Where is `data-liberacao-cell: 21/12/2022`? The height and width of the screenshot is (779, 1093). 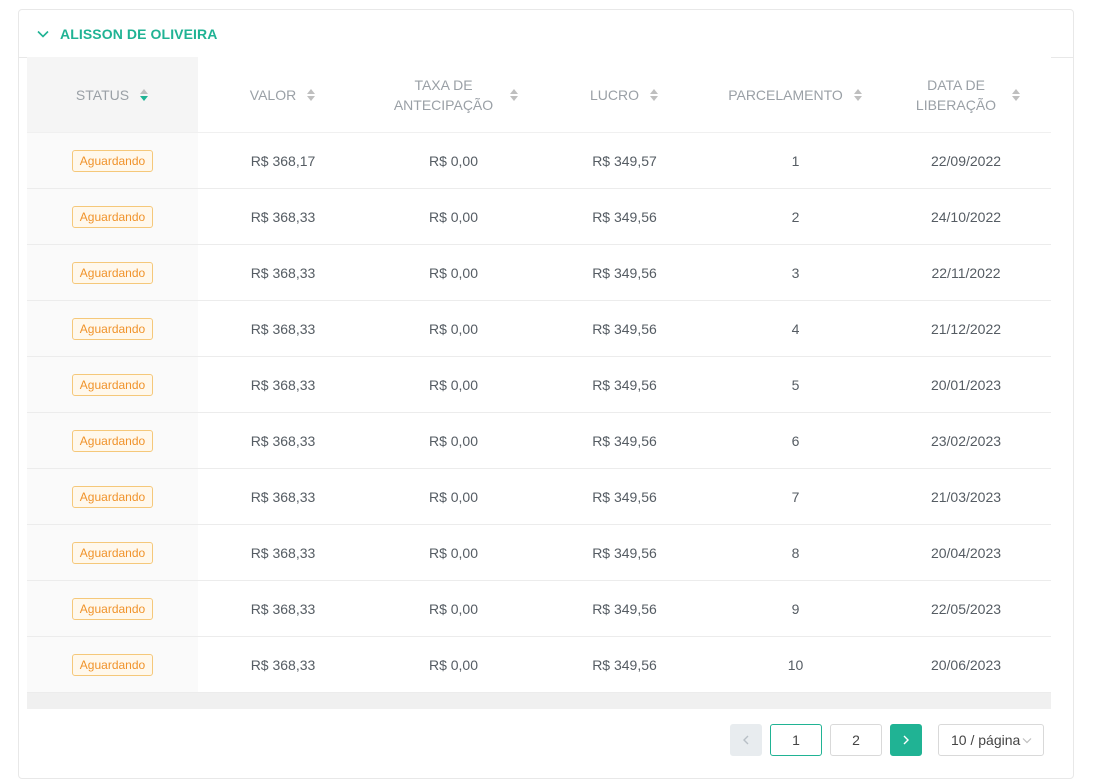 data-liberacao-cell: 21/12/2022 is located at coordinates (966, 328).